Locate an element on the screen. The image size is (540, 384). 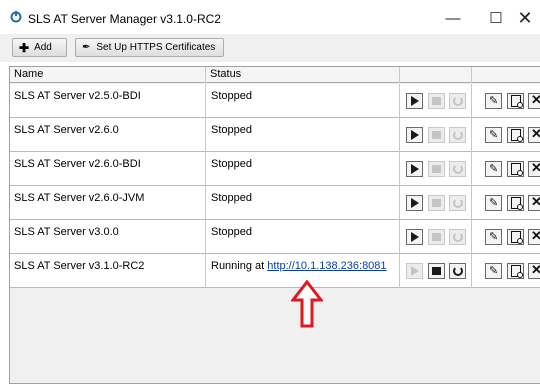
https-certificates-button: ✒ Set Up HTTPS Certificates is located at coordinates (149, 47).